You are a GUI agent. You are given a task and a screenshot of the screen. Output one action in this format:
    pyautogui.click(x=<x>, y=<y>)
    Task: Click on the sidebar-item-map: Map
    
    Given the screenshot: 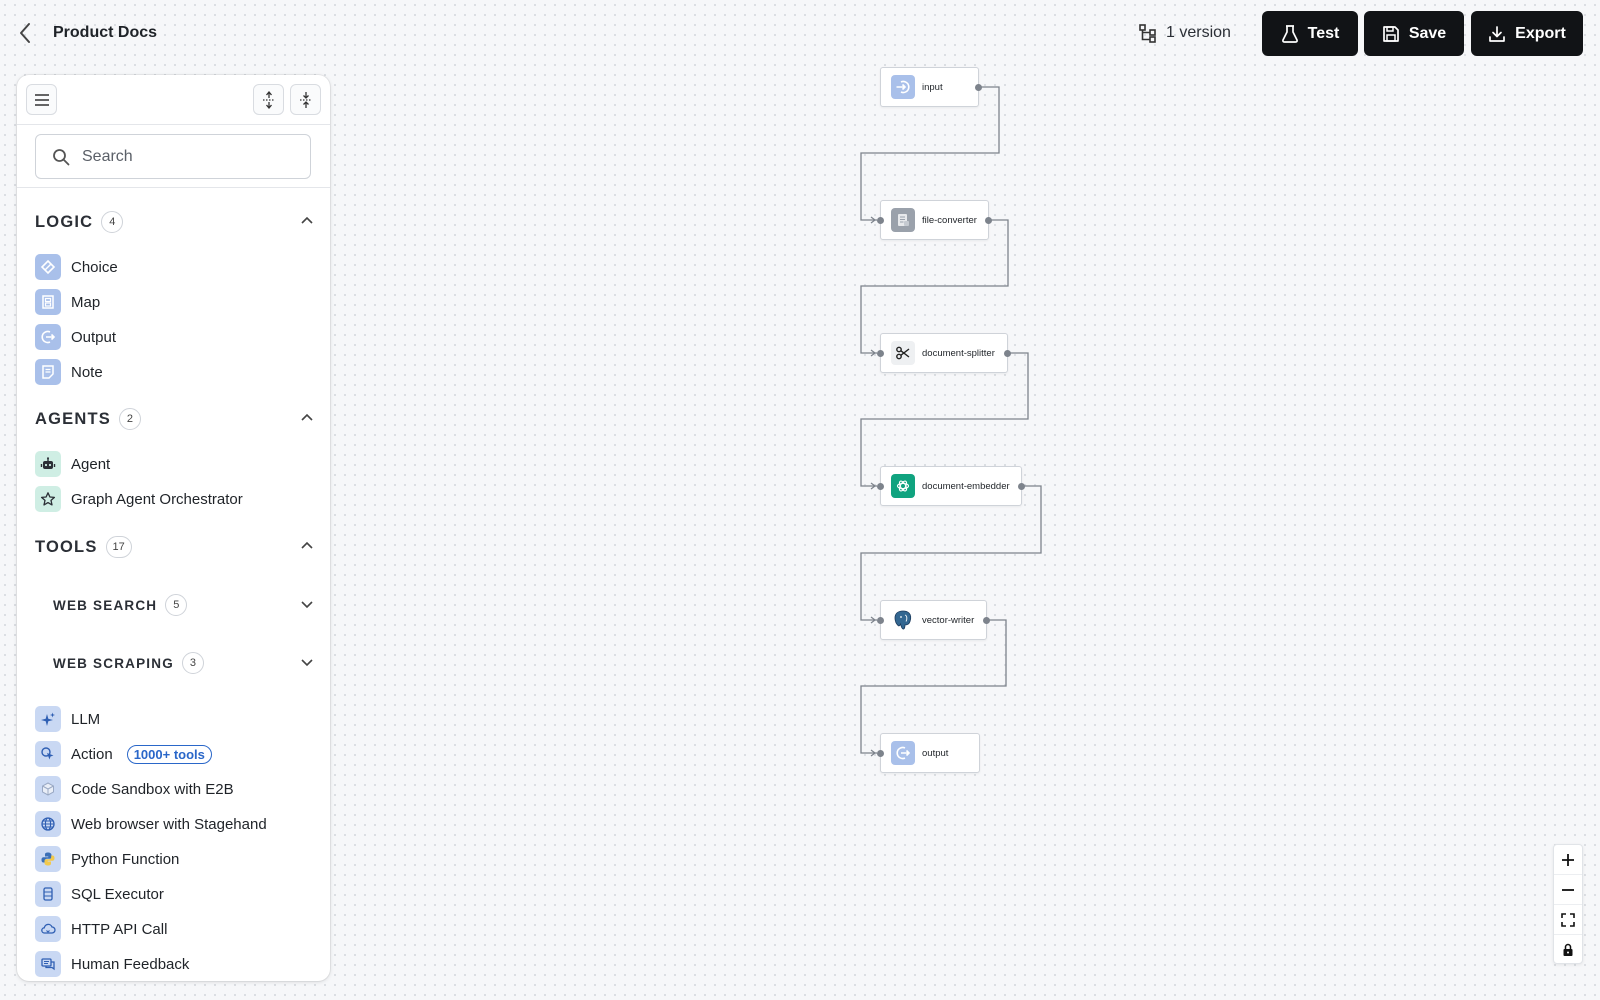 What is the action you would take?
    pyautogui.click(x=175, y=302)
    